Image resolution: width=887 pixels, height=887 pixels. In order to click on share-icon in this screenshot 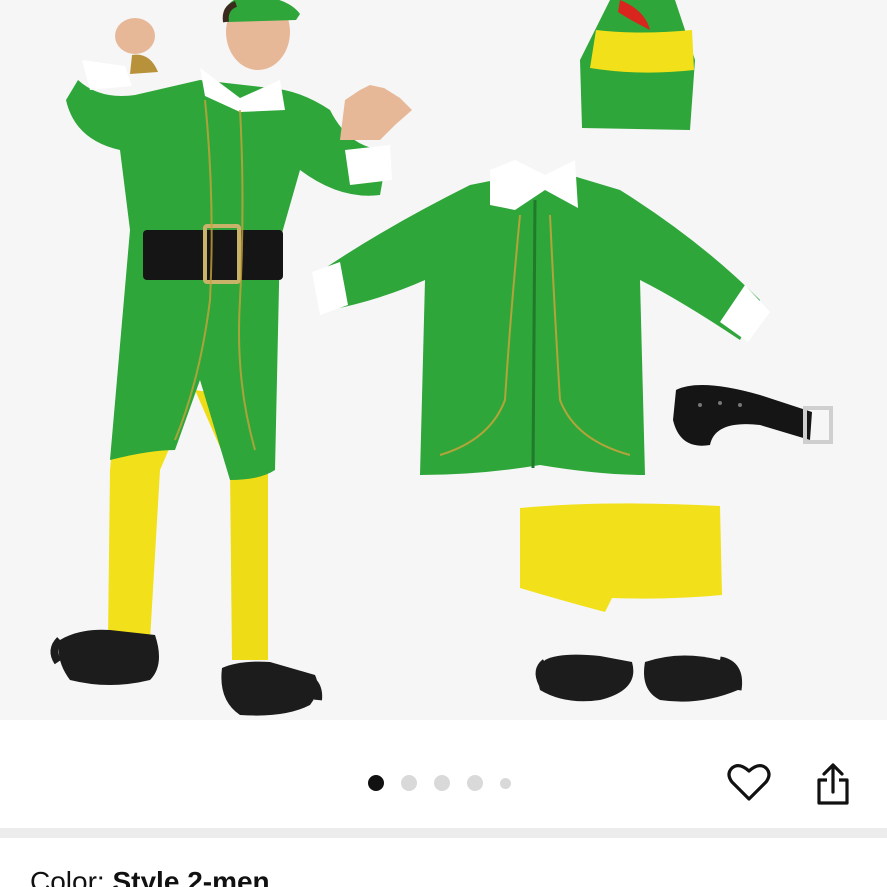, I will do `click(833, 784)`.